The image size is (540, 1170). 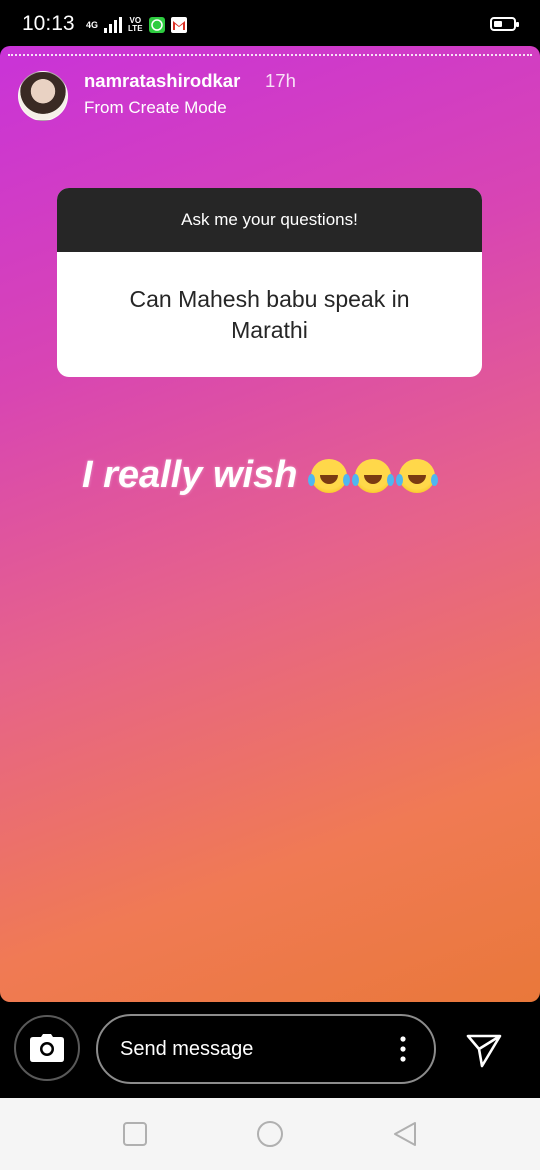 I want to click on camera-button, so click(x=47, y=1048).